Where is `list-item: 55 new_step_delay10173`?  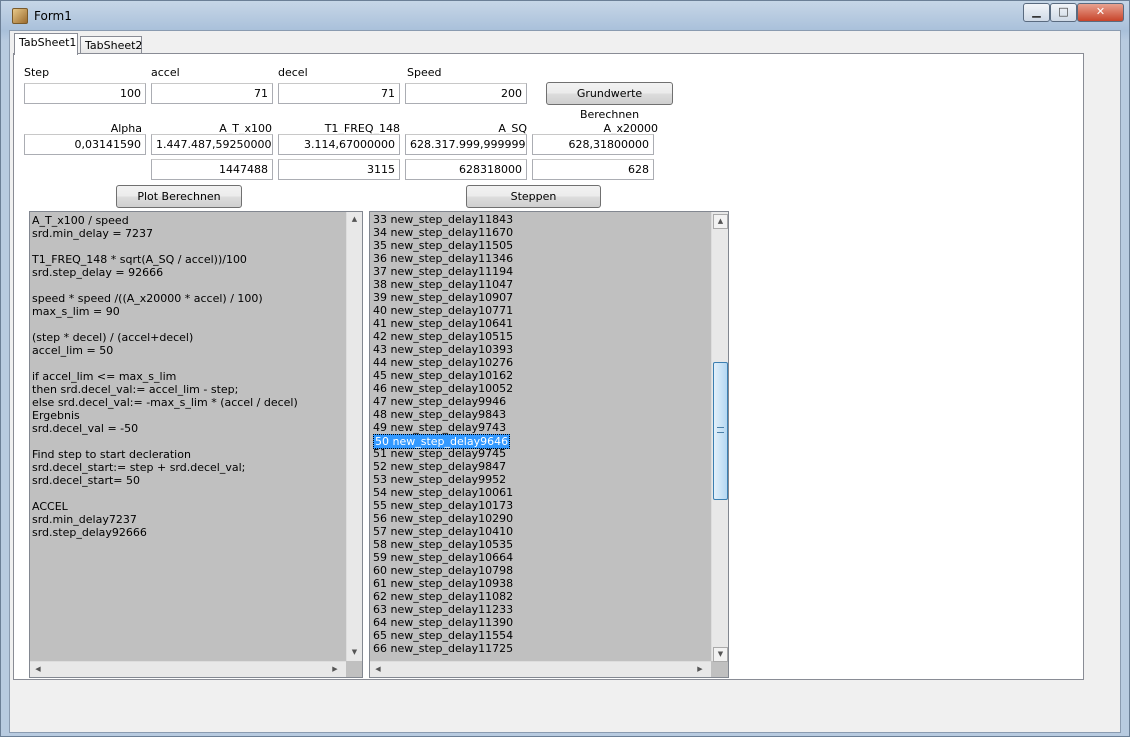
list-item: 55 new_step_delay10173 is located at coordinates (540, 505).